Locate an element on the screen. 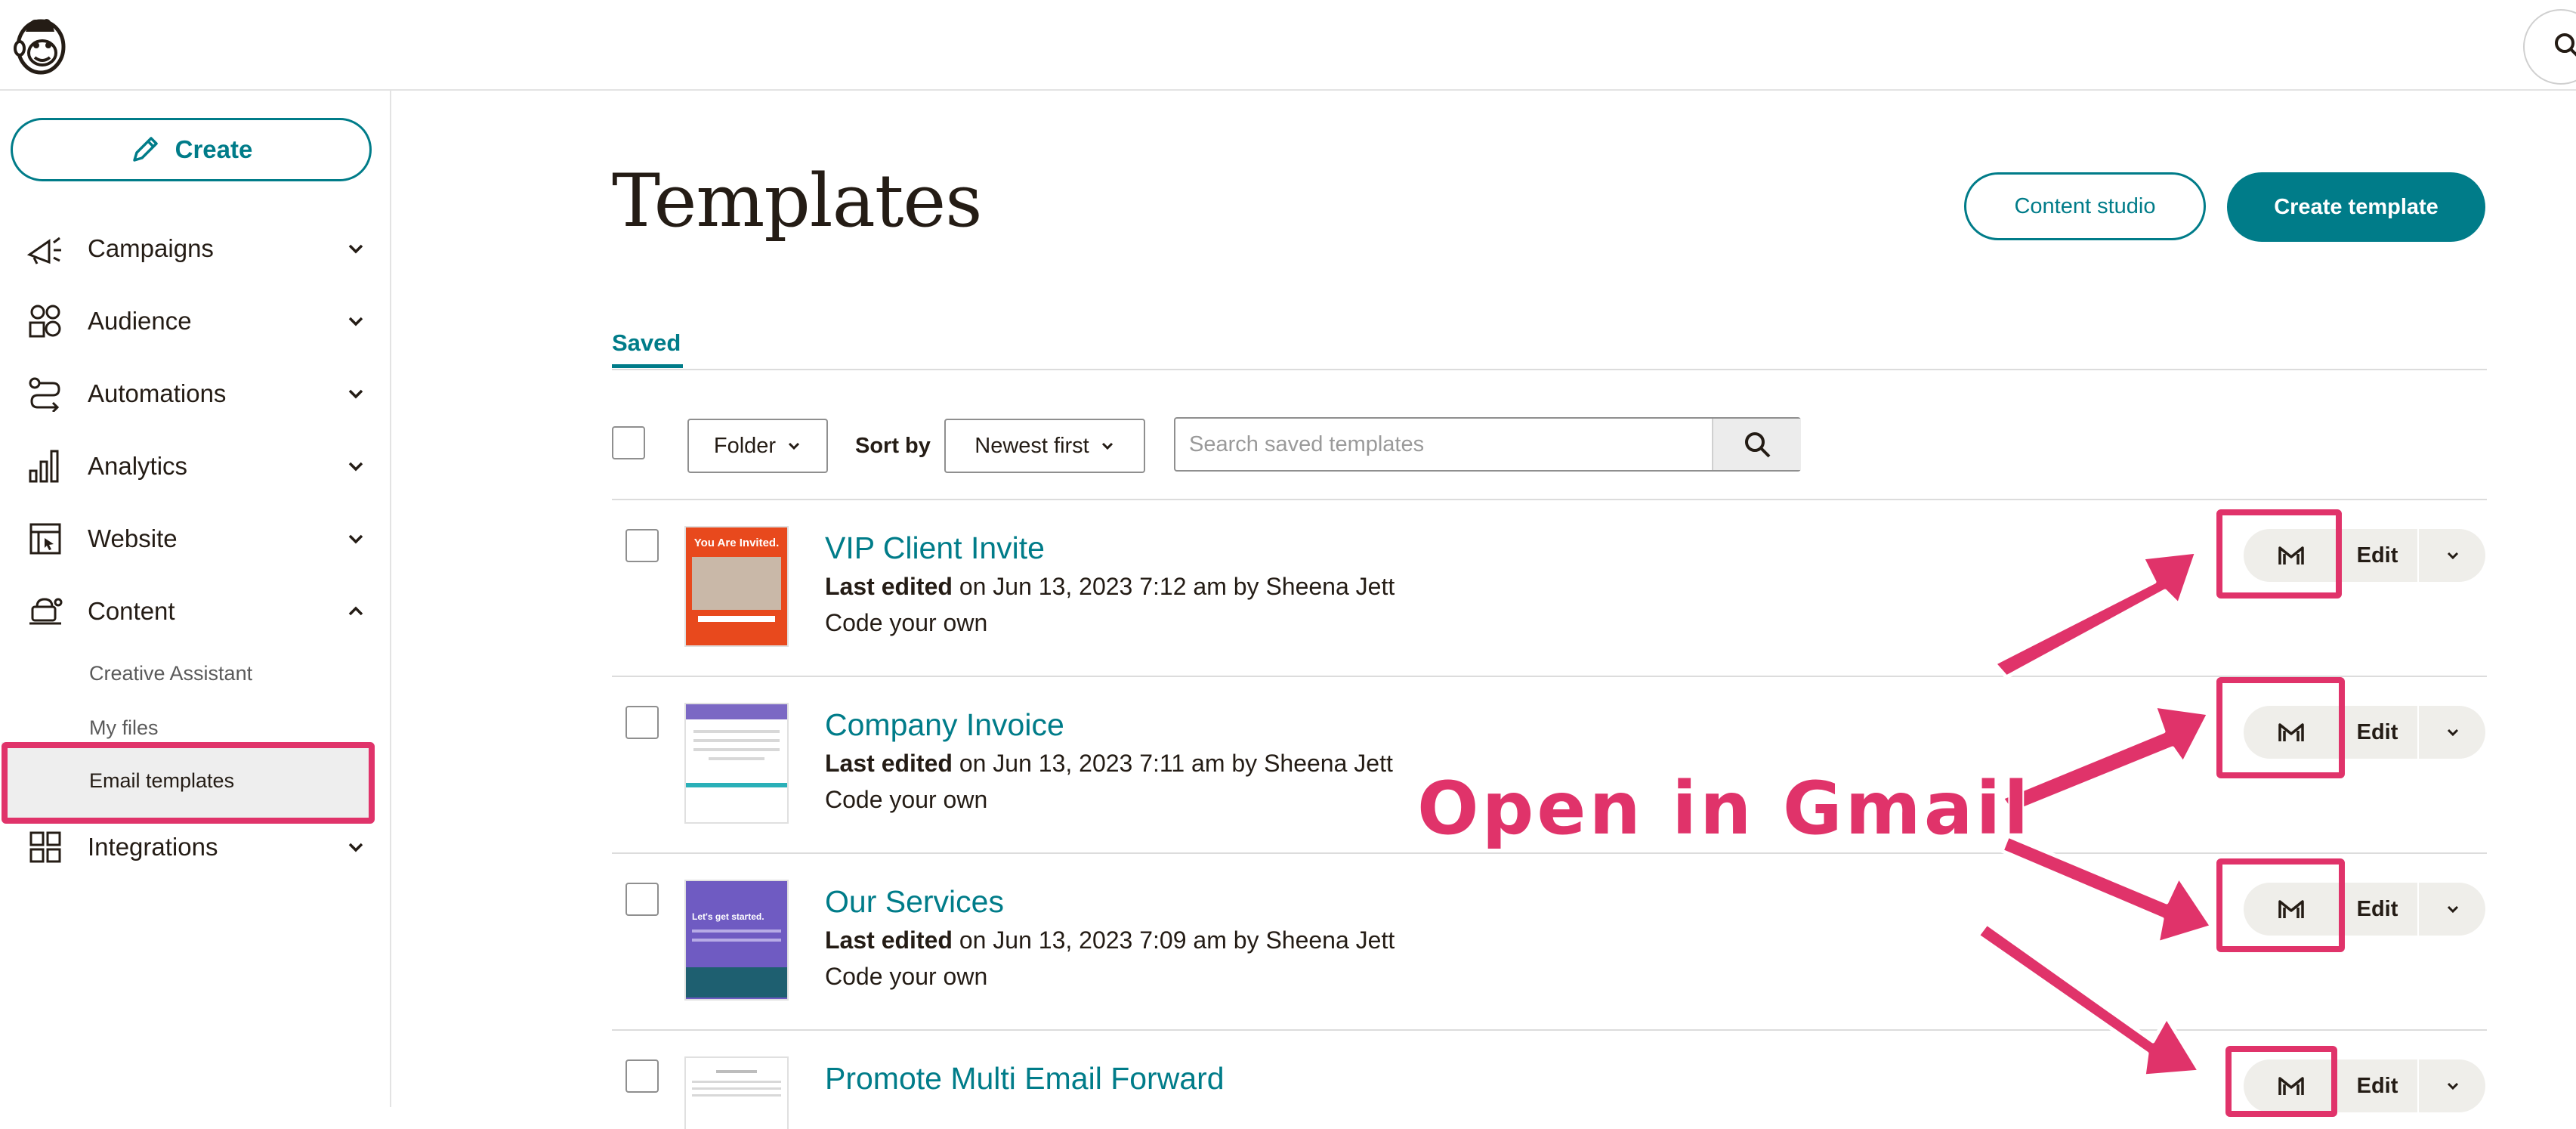 The height and width of the screenshot is (1129, 2576). thumbnail-text: You Are Invited. is located at coordinates (736, 543).